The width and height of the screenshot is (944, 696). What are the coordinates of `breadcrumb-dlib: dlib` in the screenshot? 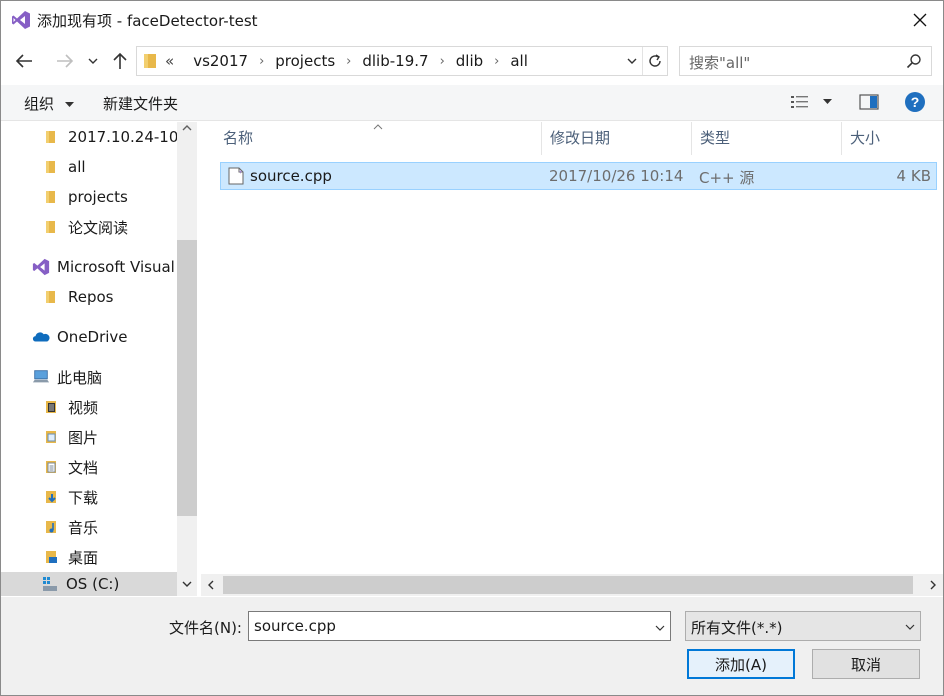 It's located at (469, 61).